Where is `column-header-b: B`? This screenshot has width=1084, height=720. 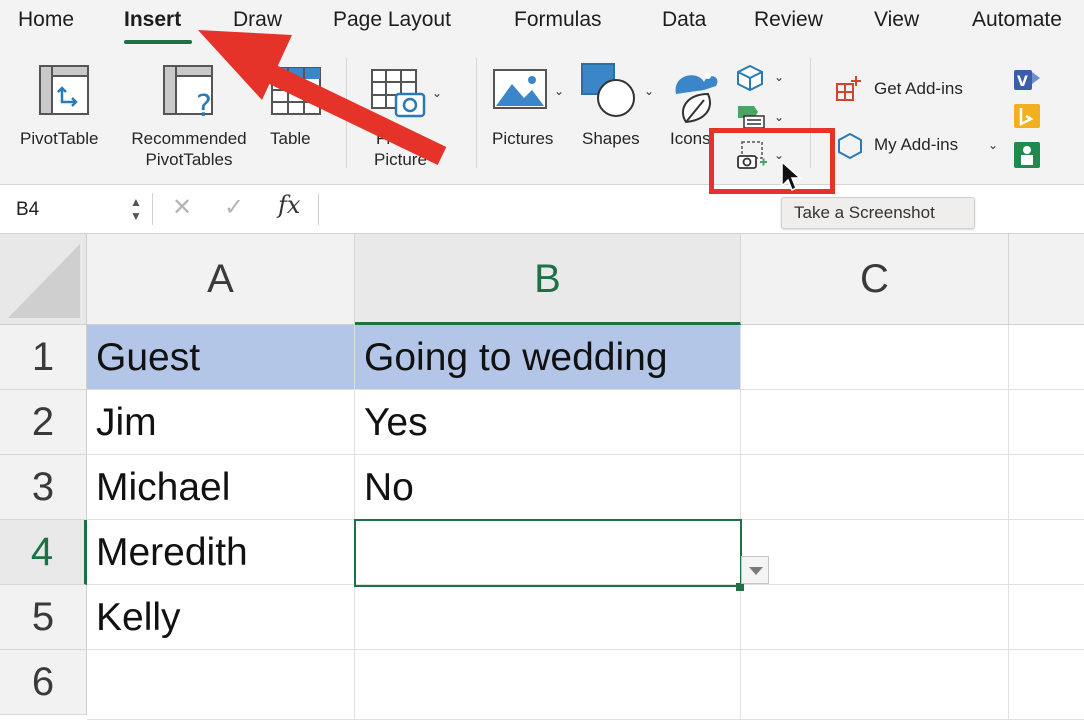
column-header-b: B is located at coordinates (548, 279).